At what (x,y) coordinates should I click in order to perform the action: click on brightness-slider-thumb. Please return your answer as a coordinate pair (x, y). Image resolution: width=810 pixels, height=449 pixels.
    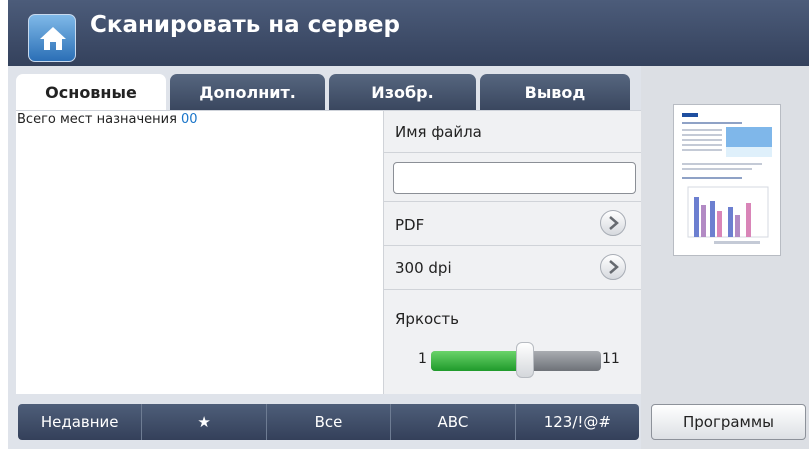
    Looking at the image, I should click on (525, 360).